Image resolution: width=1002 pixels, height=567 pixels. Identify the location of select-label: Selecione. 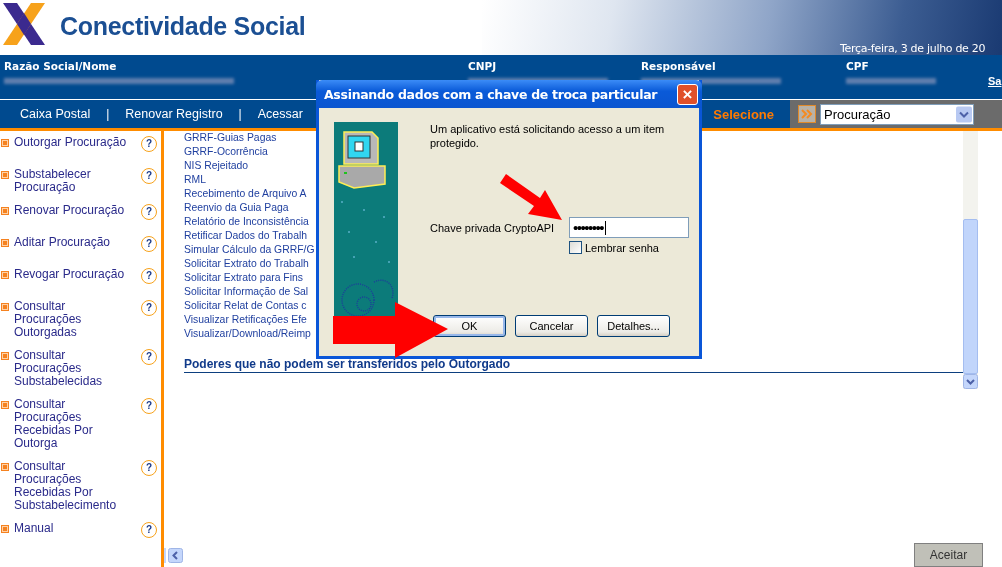
(743, 114).